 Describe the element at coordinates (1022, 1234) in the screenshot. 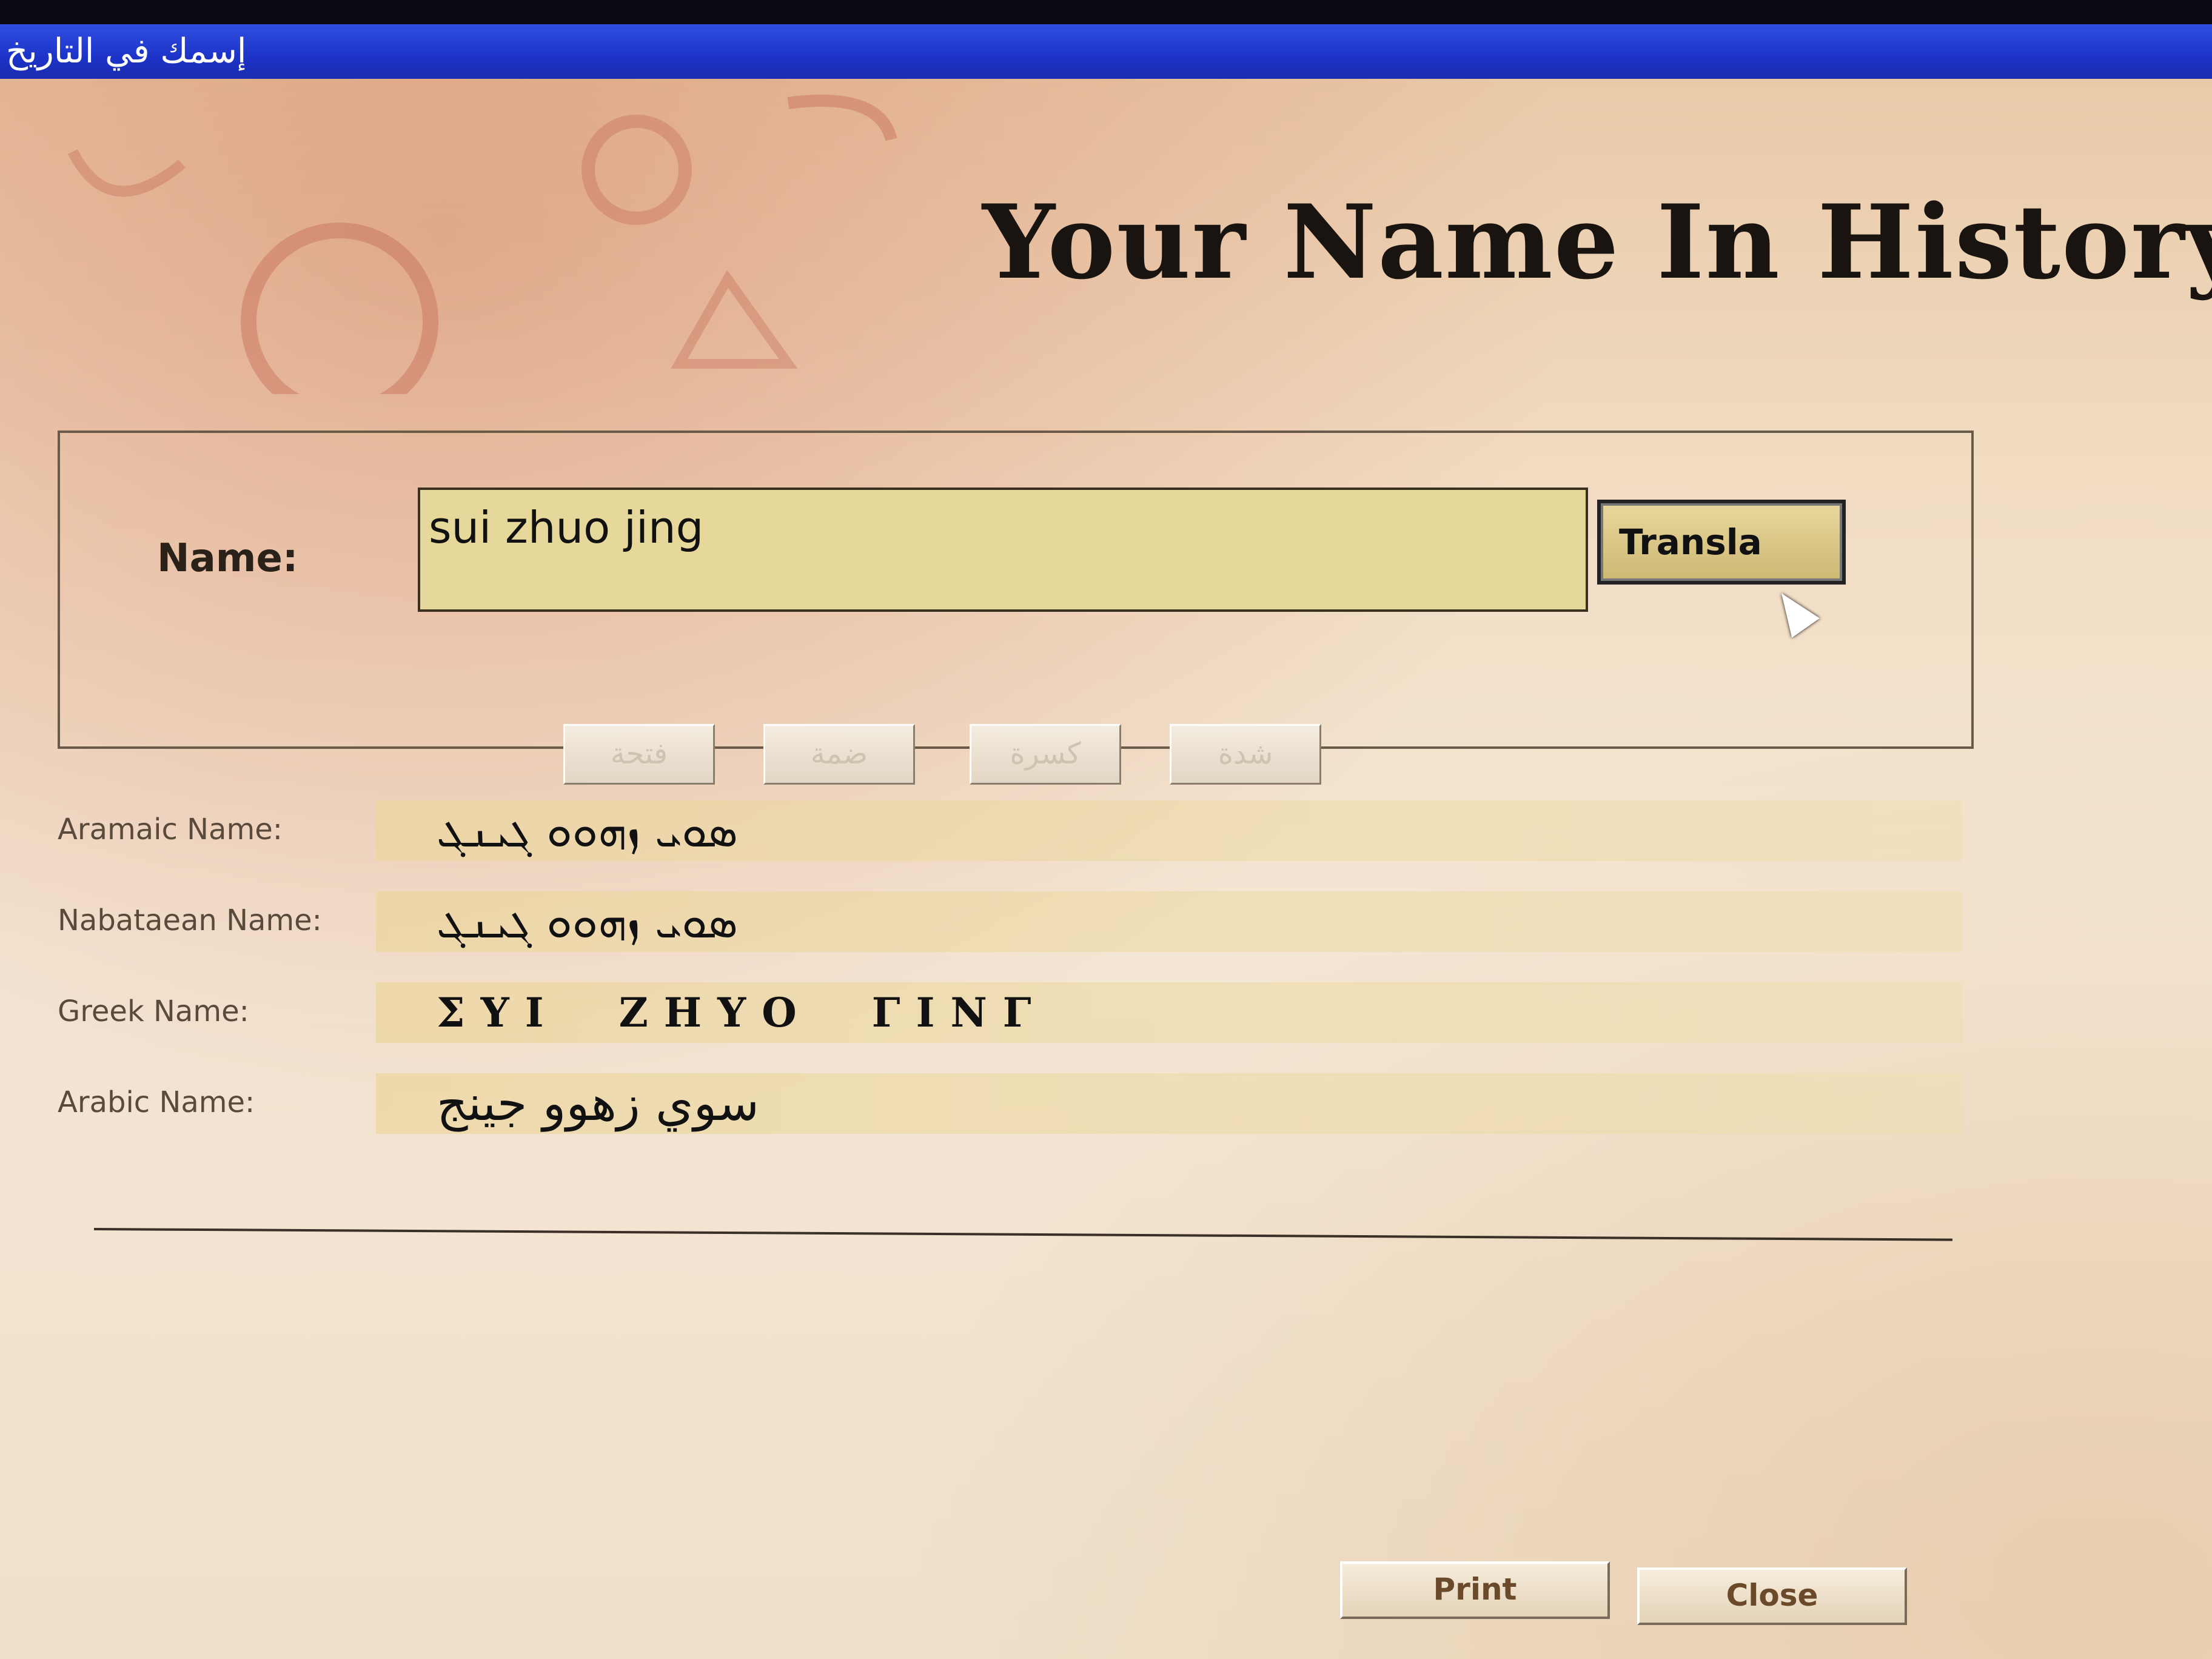

I see `results-divider` at that location.